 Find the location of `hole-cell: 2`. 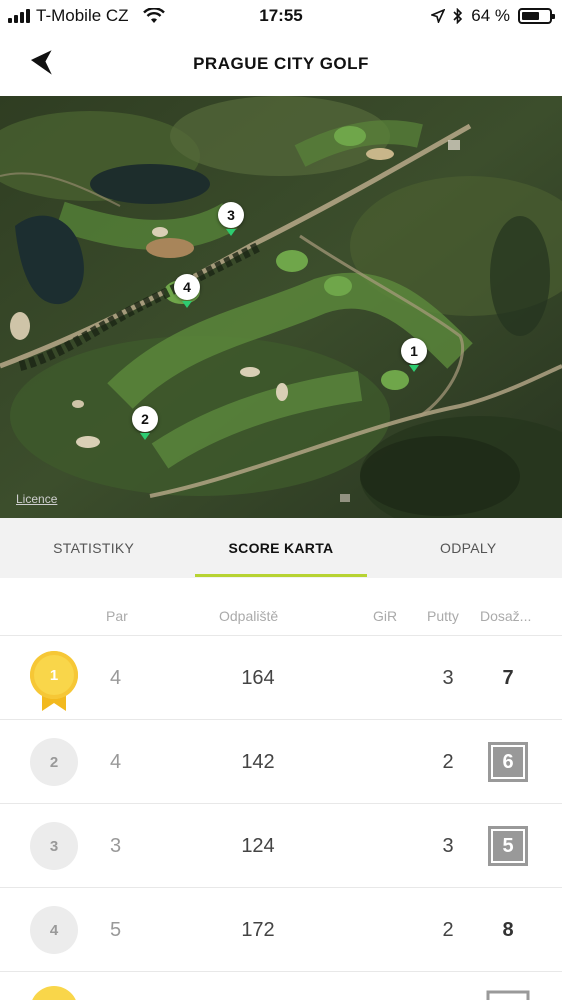

hole-cell: 2 is located at coordinates (54, 762).